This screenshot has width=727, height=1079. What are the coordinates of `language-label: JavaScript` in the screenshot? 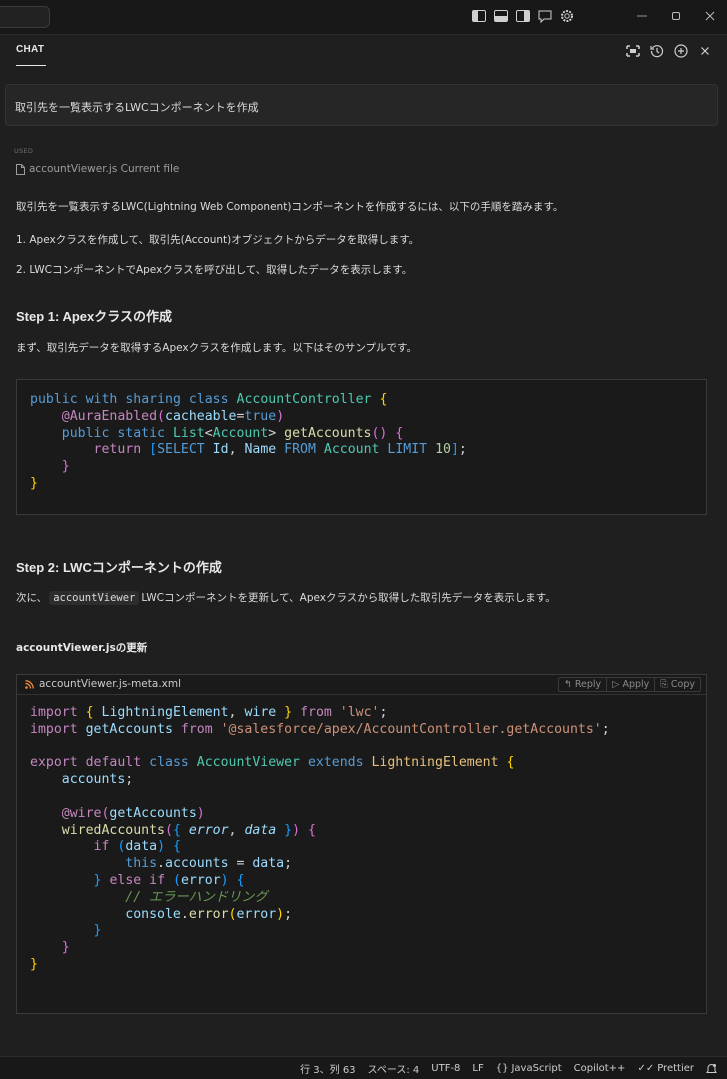 It's located at (536, 1068).